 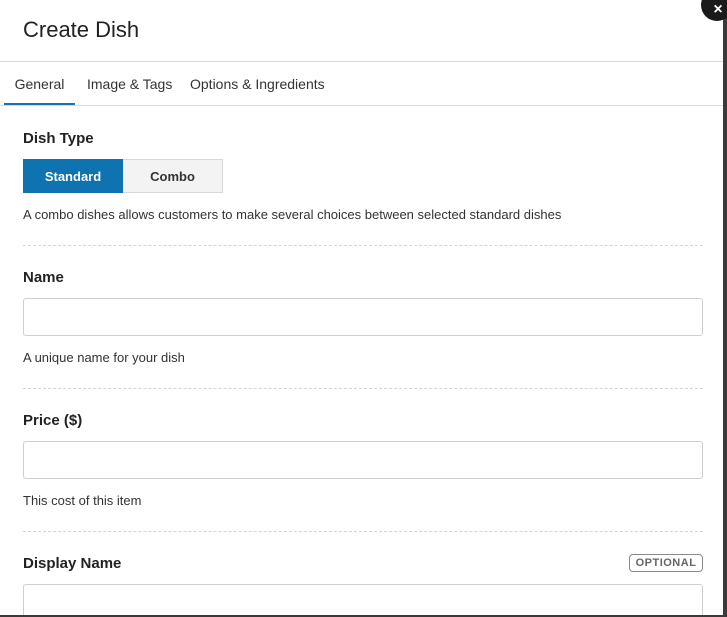 What do you see at coordinates (725, 308) in the screenshot?
I see `backdrop-edge` at bounding box center [725, 308].